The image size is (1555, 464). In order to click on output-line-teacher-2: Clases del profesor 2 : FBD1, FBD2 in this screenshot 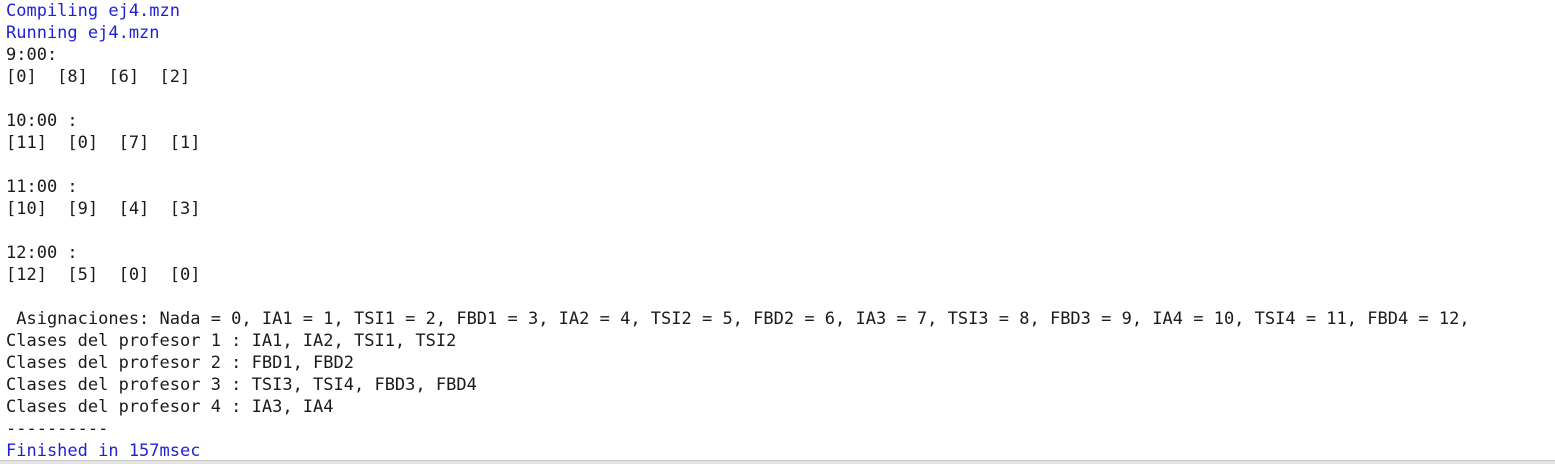, I will do `click(180, 363)`.